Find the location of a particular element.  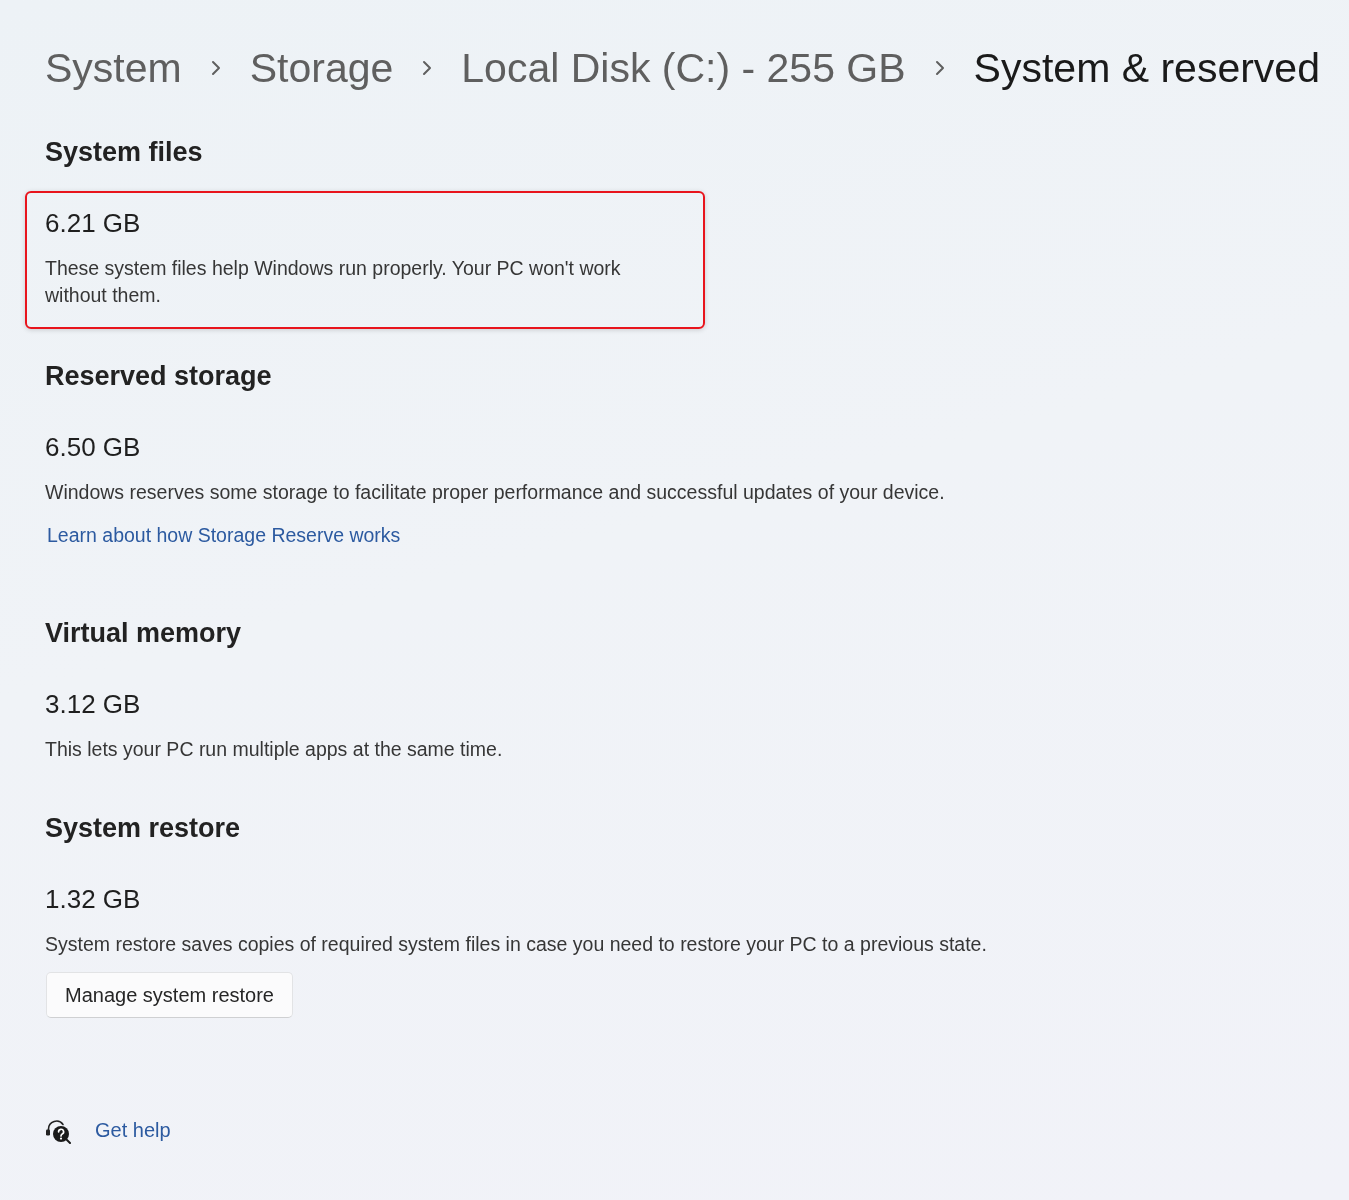

size-value: 6.50 GB is located at coordinates (93, 447).